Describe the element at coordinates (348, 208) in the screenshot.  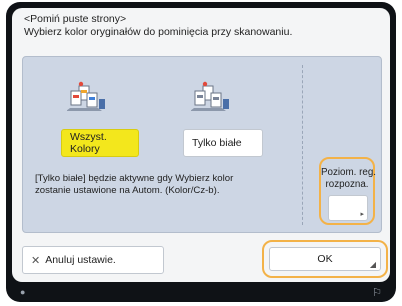
I see `detection-level-key: ▸` at that location.